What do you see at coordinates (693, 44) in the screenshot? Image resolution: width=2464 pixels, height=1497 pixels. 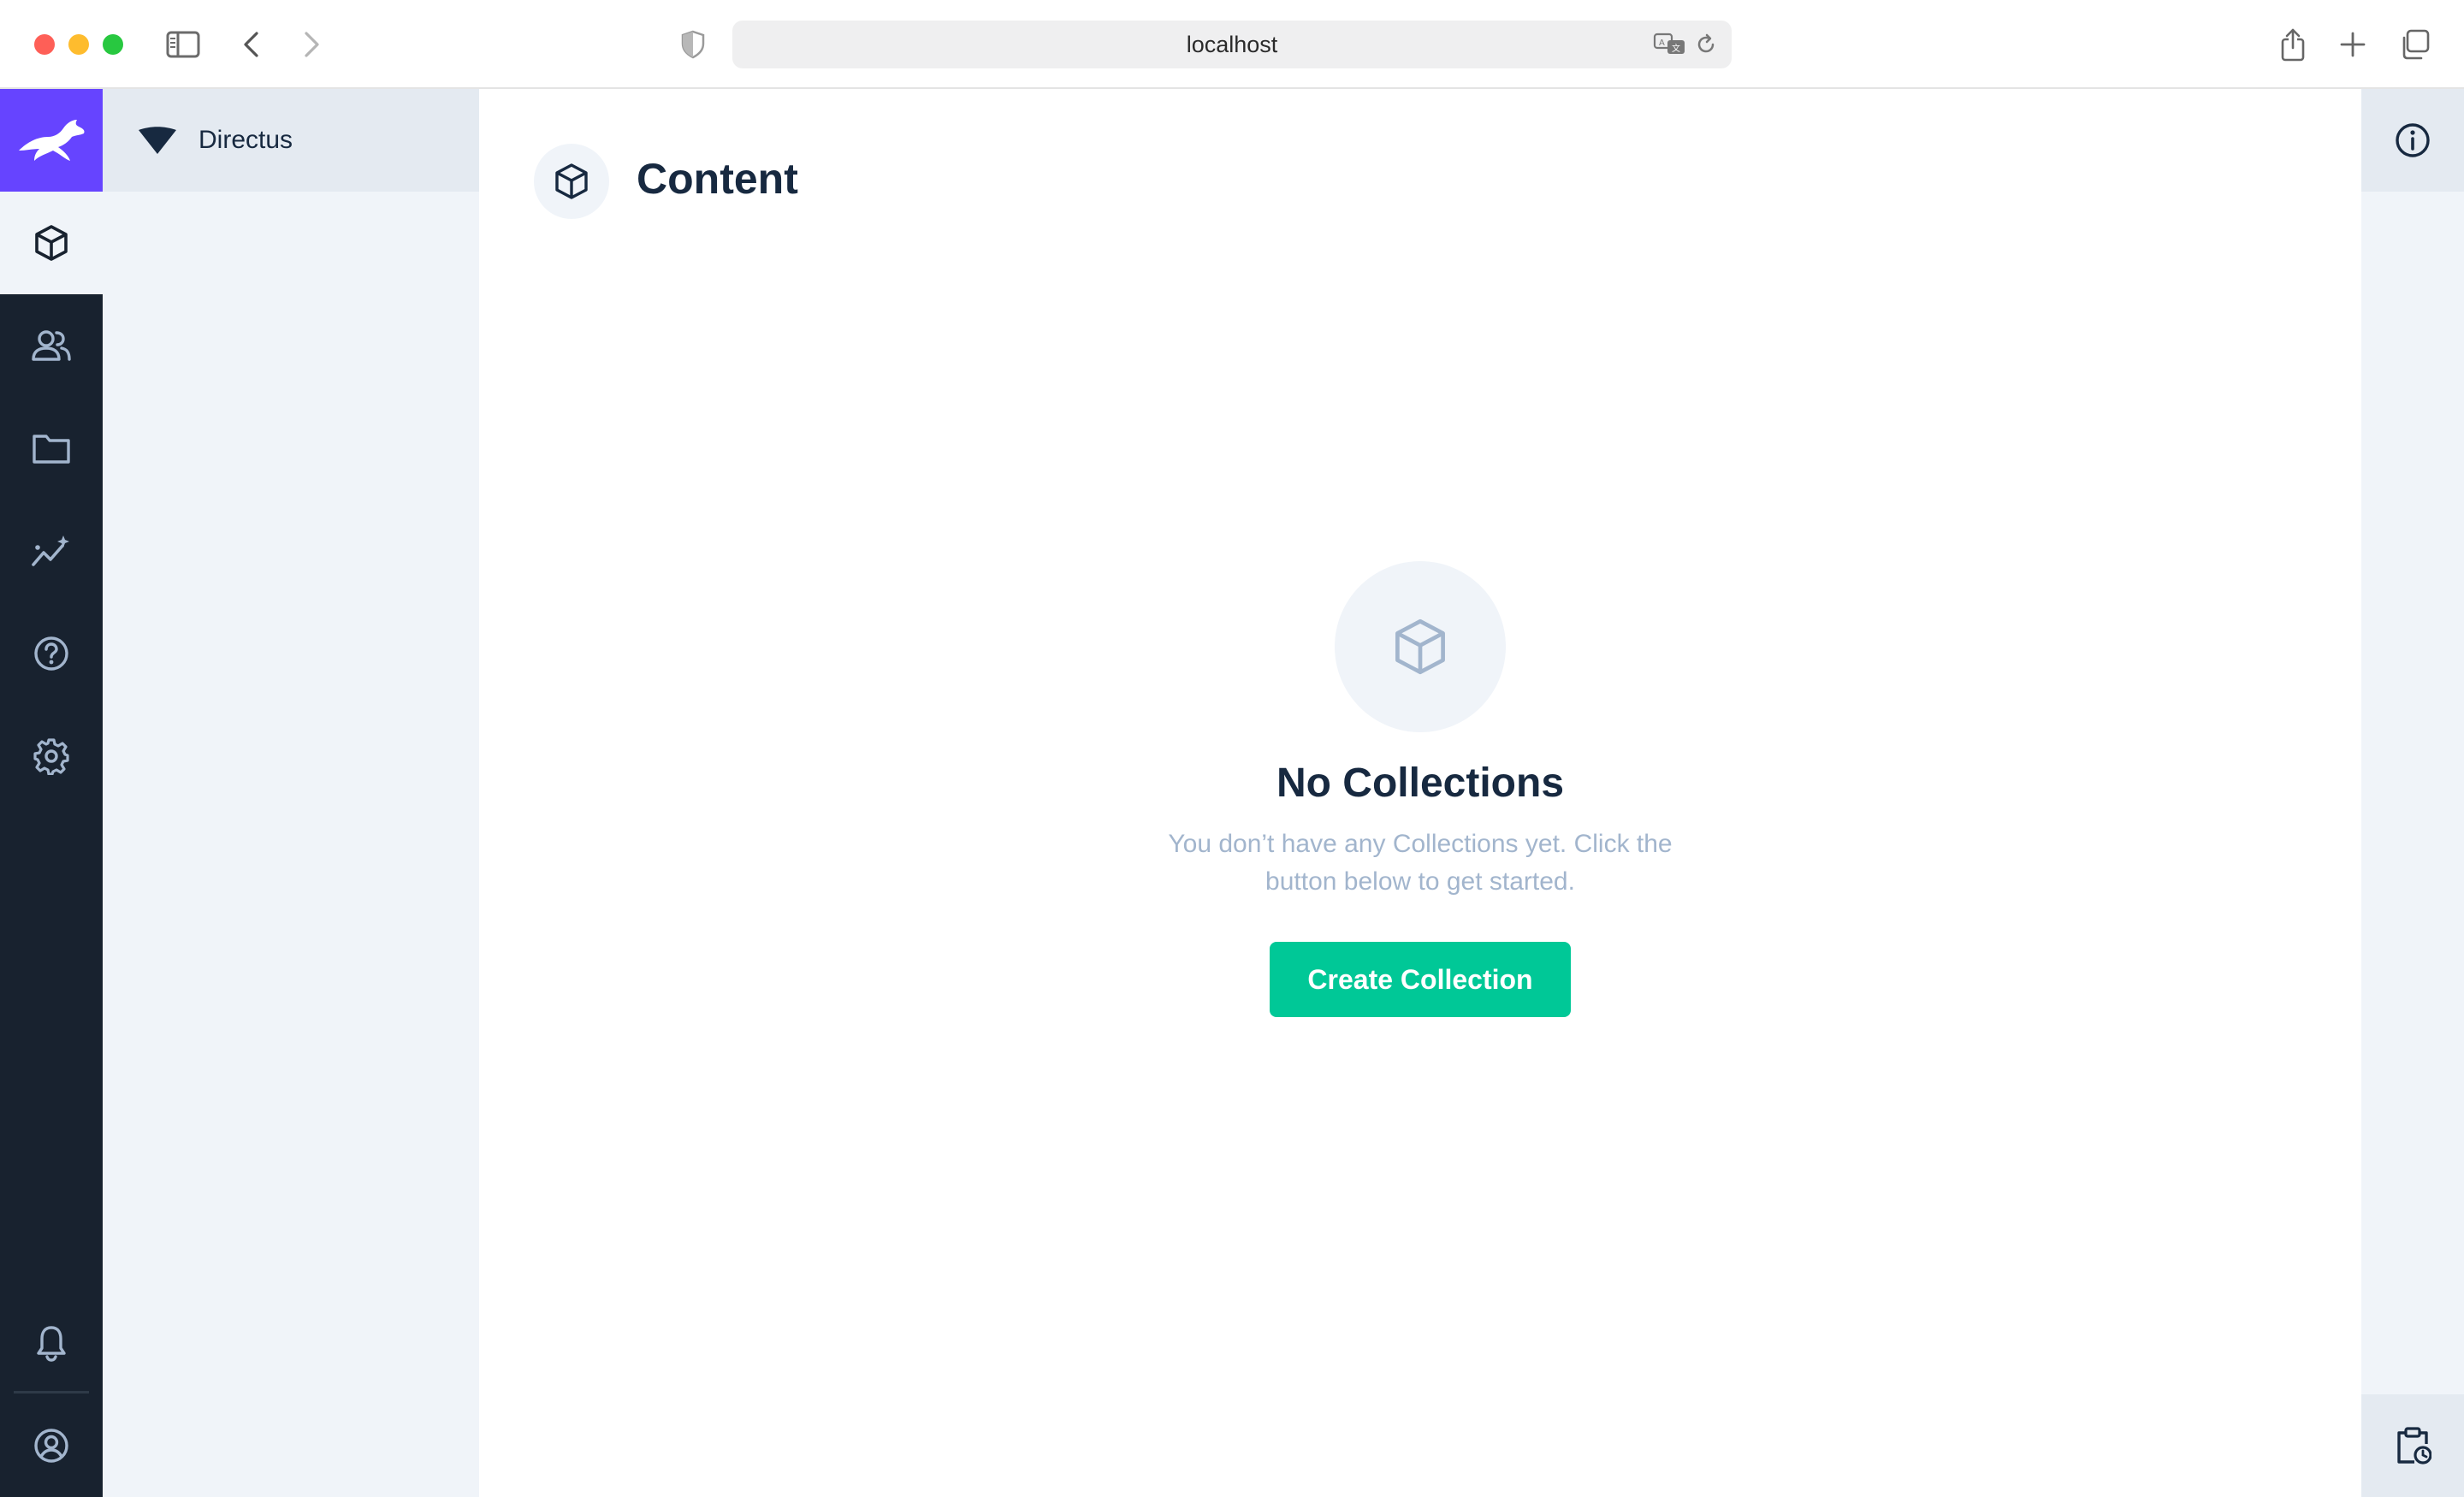 I see `privacy-shield-icon` at bounding box center [693, 44].